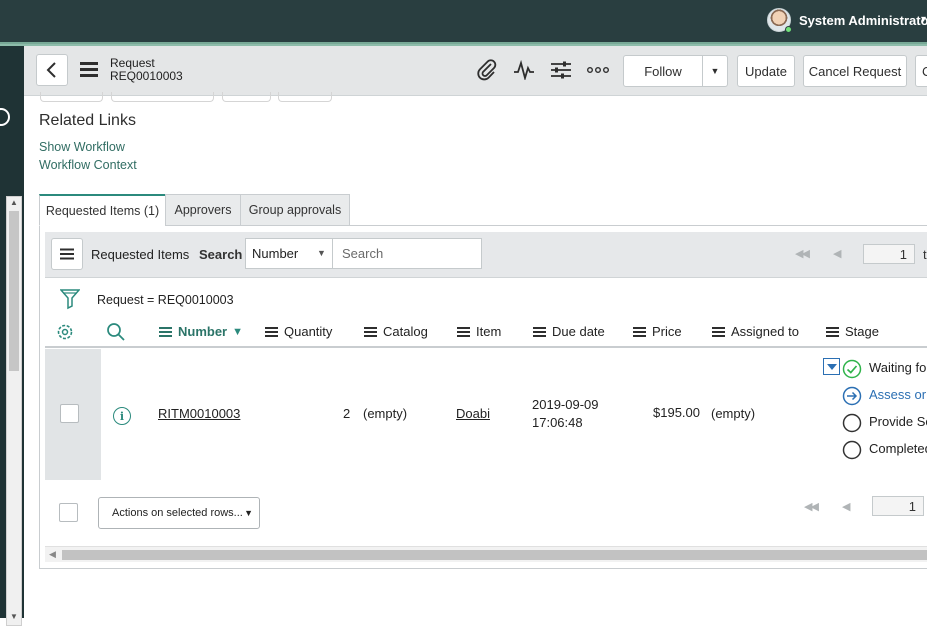 This screenshot has height=626, width=927. What do you see at coordinates (14, 291) in the screenshot?
I see `navigator-scroll-thumb` at bounding box center [14, 291].